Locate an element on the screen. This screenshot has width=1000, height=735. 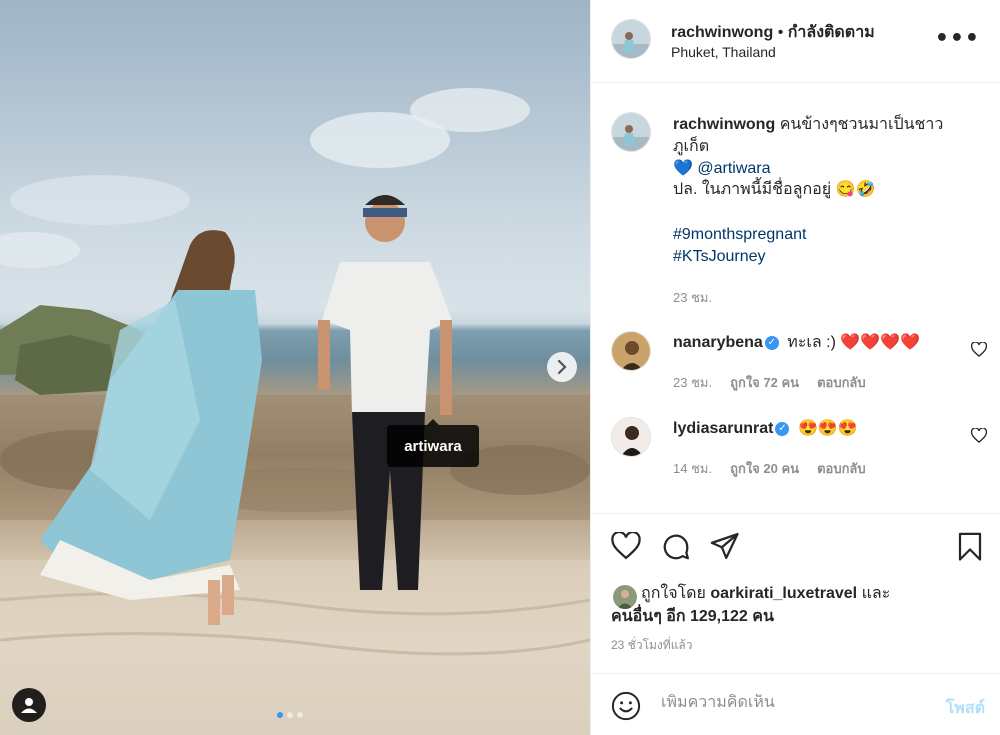
comment-likes: ถูกใจ 72 คน is located at coordinates (764, 382).